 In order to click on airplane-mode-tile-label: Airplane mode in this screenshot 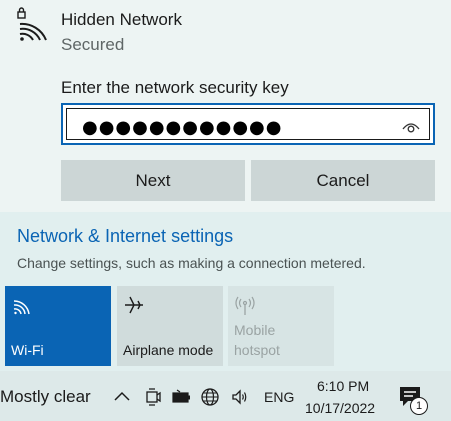, I will do `click(168, 350)`.